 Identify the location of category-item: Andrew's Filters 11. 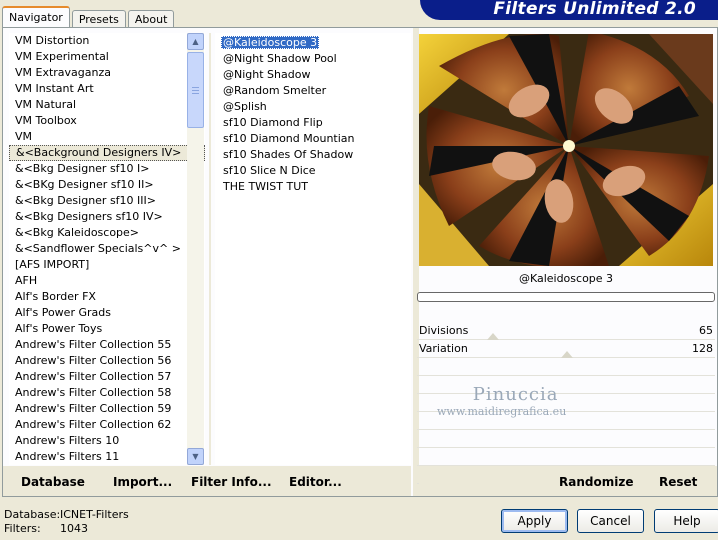
(107, 457).